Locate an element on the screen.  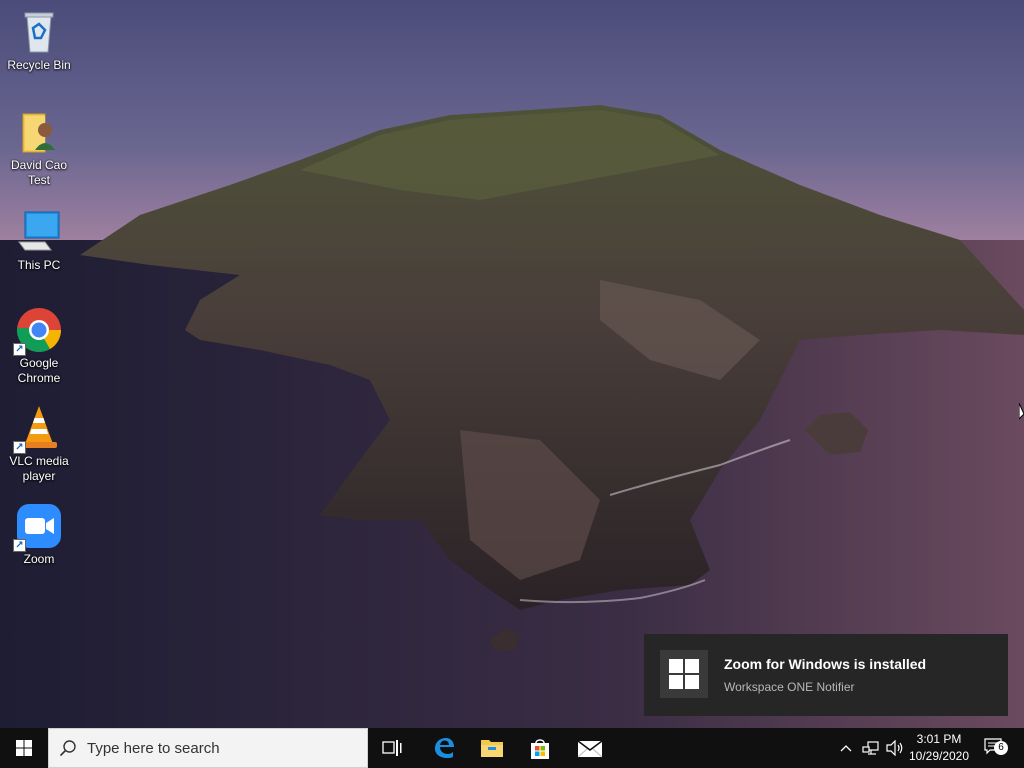
store-icon is located at coordinates (540, 749).